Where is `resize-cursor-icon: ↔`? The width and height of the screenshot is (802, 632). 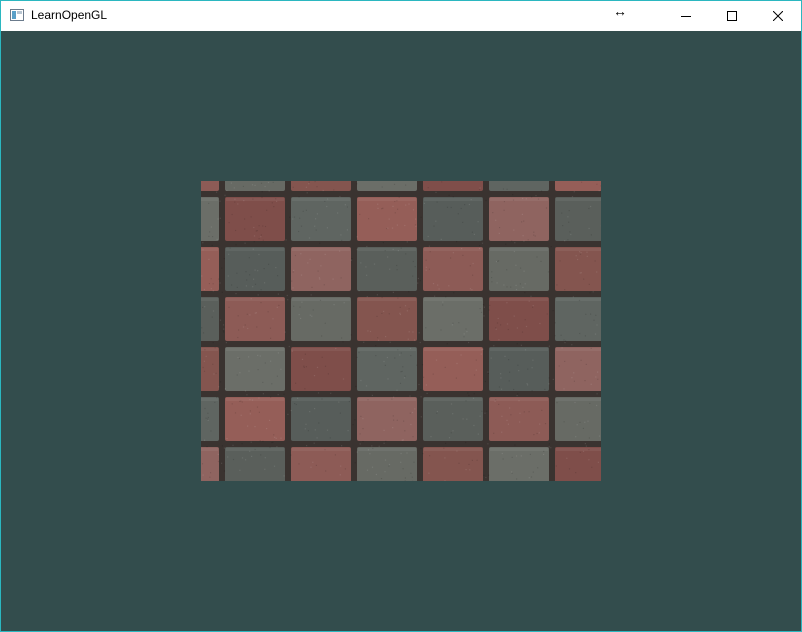 resize-cursor-icon: ↔ is located at coordinates (620, 11).